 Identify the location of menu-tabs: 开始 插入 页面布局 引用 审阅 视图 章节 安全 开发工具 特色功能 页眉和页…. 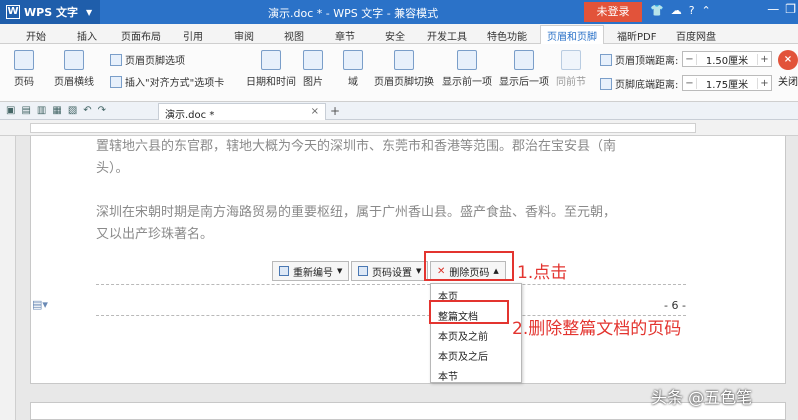
(399, 34).